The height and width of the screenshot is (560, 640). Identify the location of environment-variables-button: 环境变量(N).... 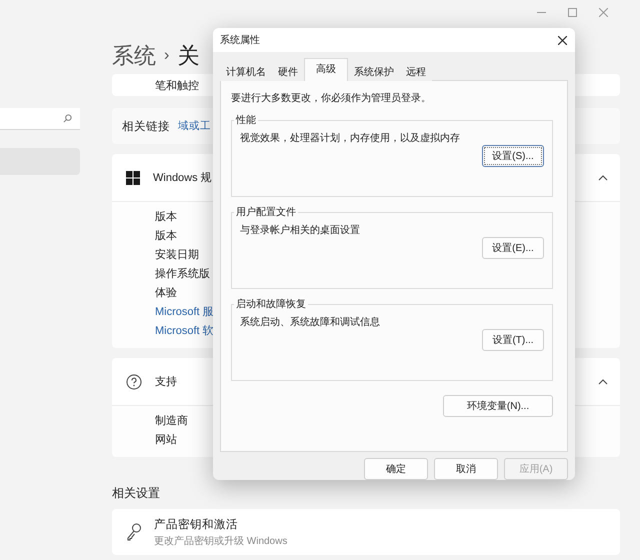
(498, 406).